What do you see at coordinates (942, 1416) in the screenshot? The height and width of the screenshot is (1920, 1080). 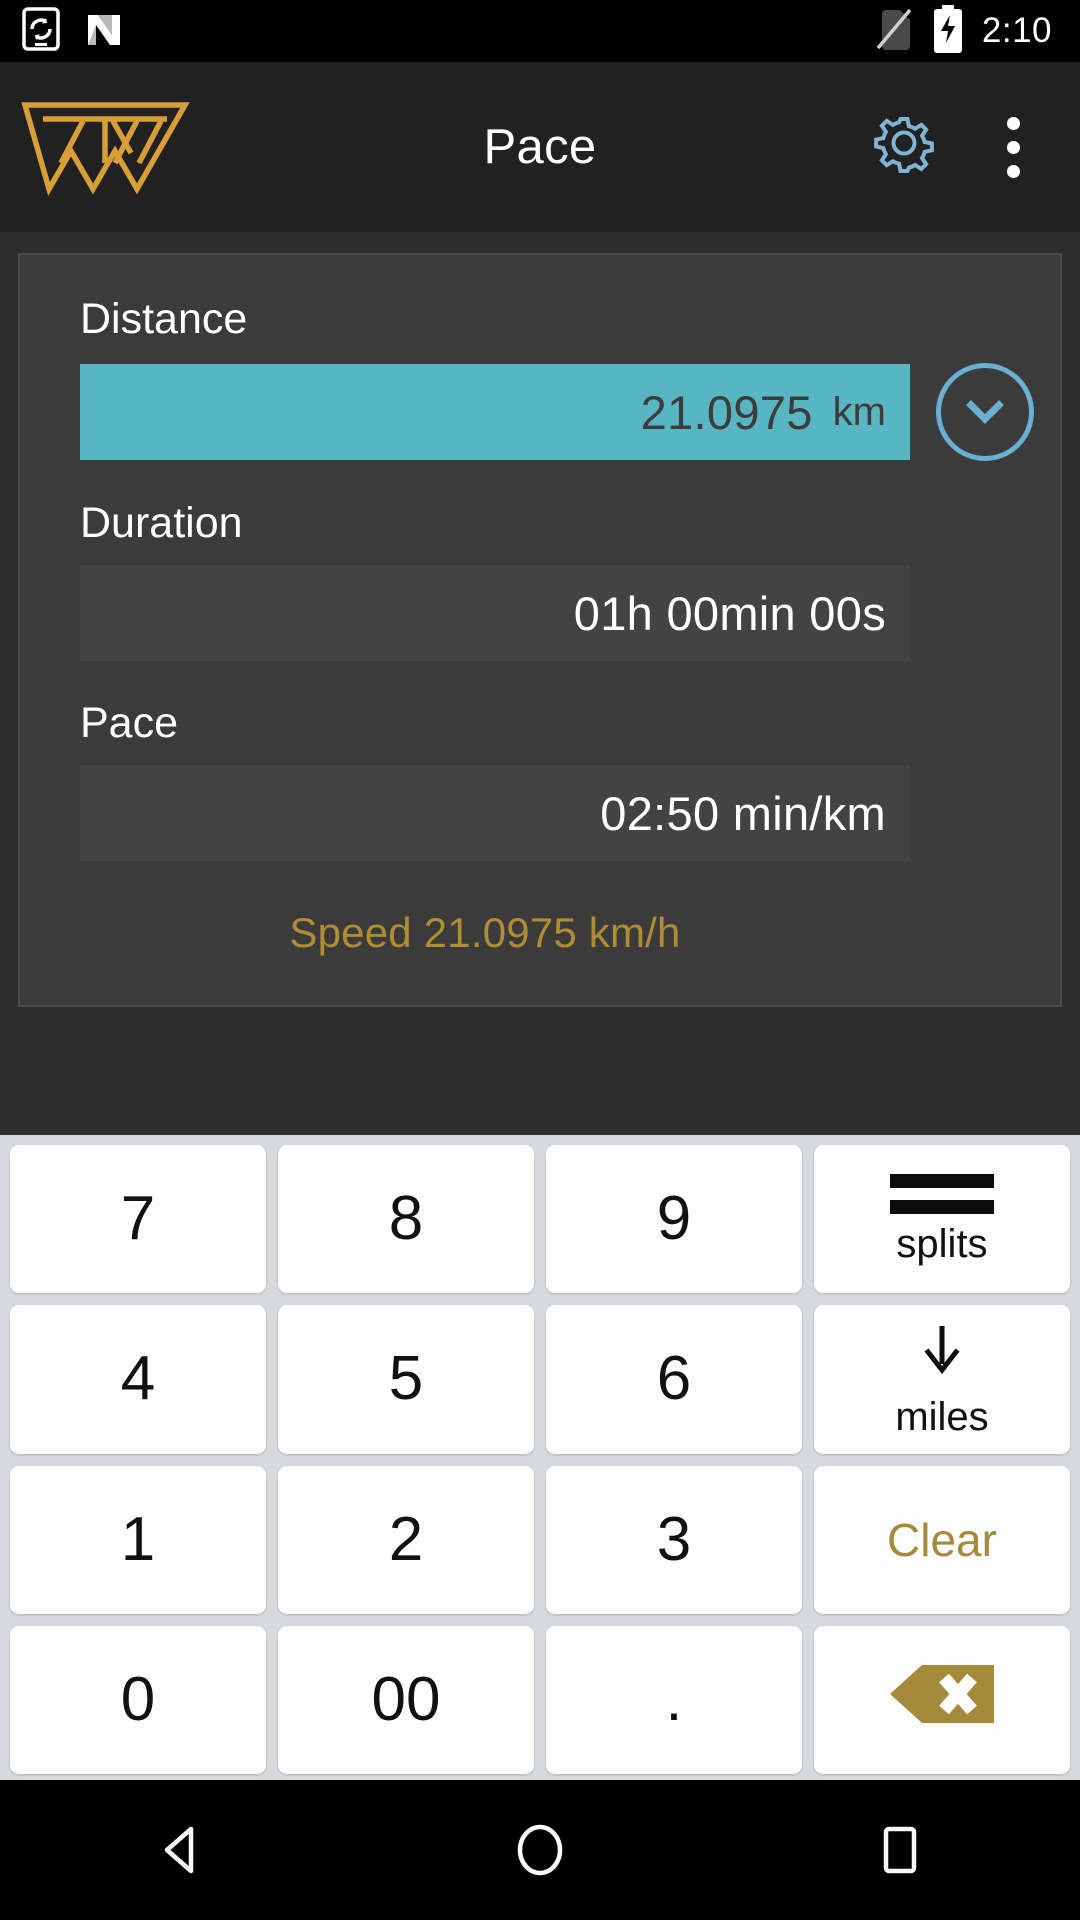 I see `key-miles-label: miles` at bounding box center [942, 1416].